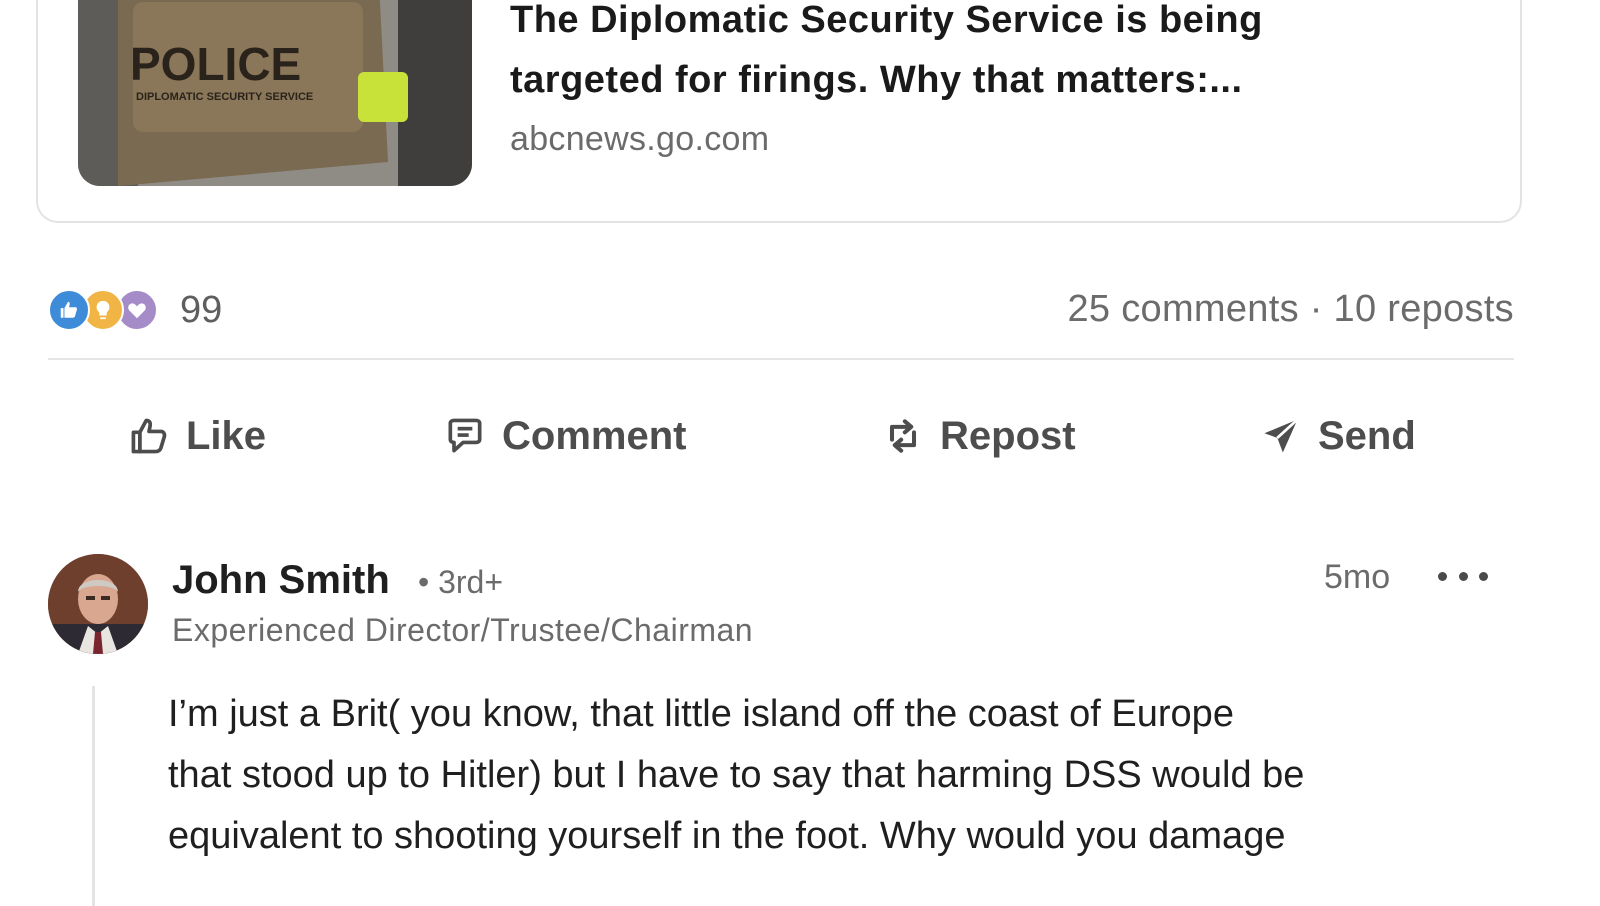  Describe the element at coordinates (903, 436) in the screenshot. I see `repost-icon` at that location.